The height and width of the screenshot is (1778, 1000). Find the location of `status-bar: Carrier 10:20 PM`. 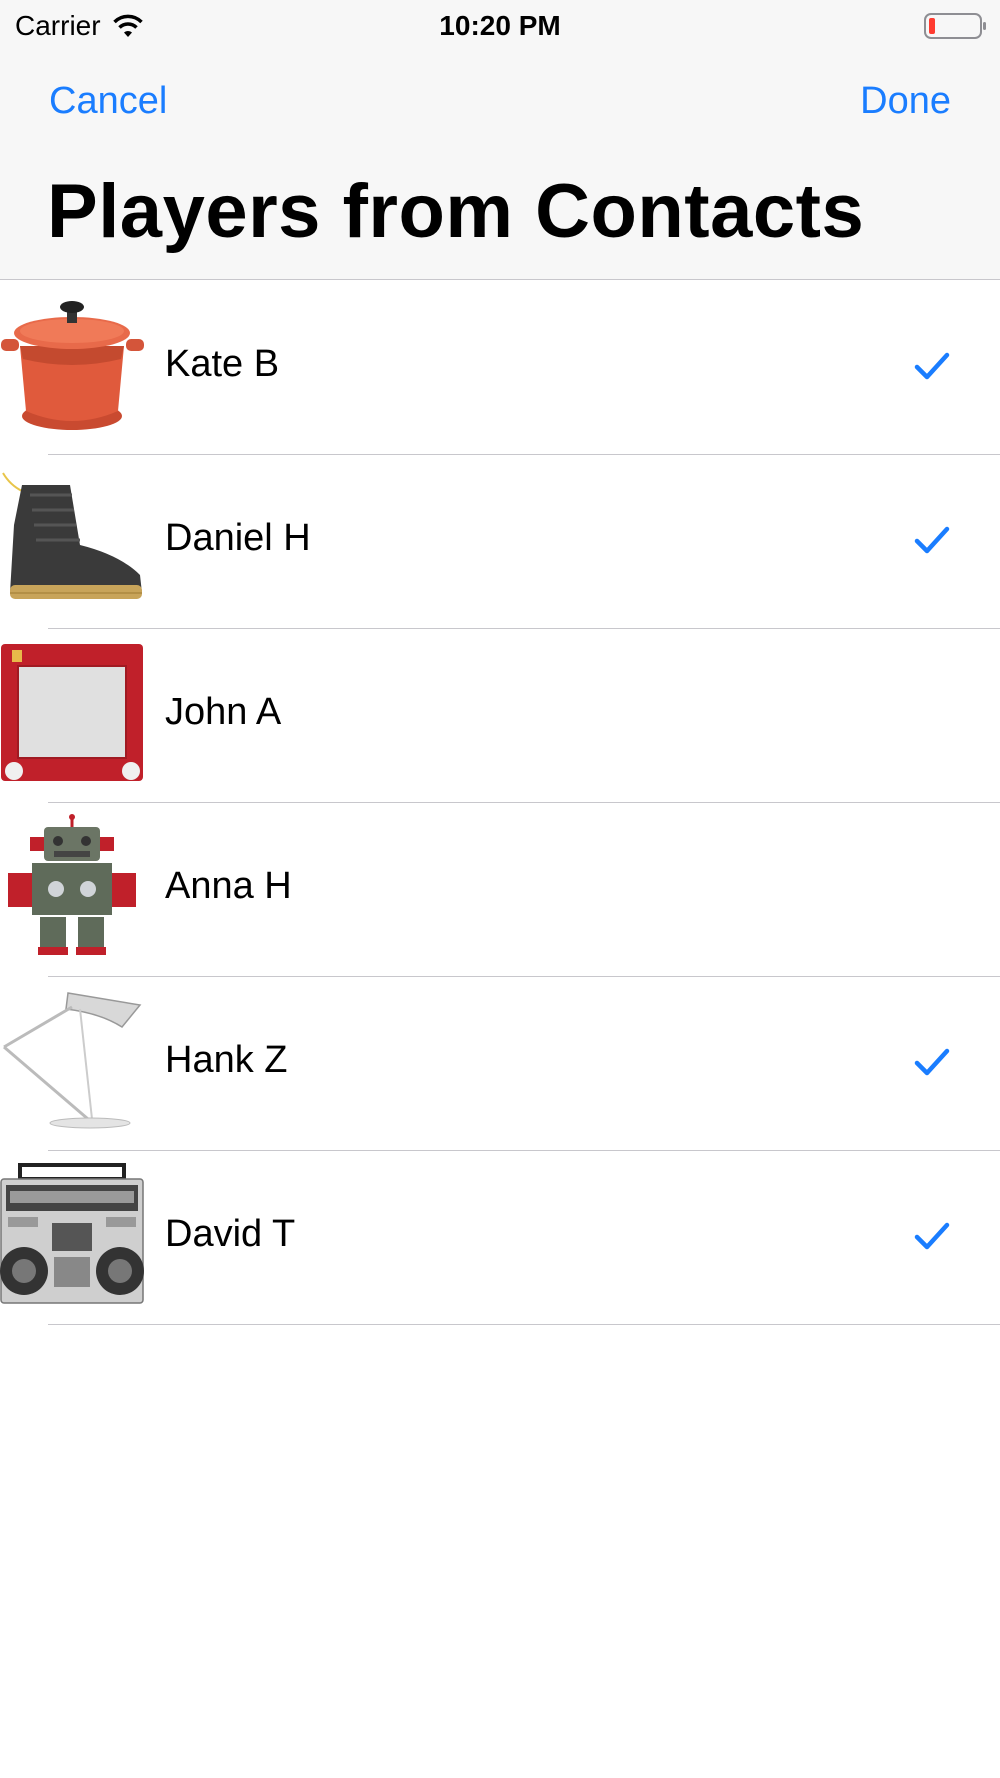

status-bar: Carrier 10:20 PM is located at coordinates (500, 25).